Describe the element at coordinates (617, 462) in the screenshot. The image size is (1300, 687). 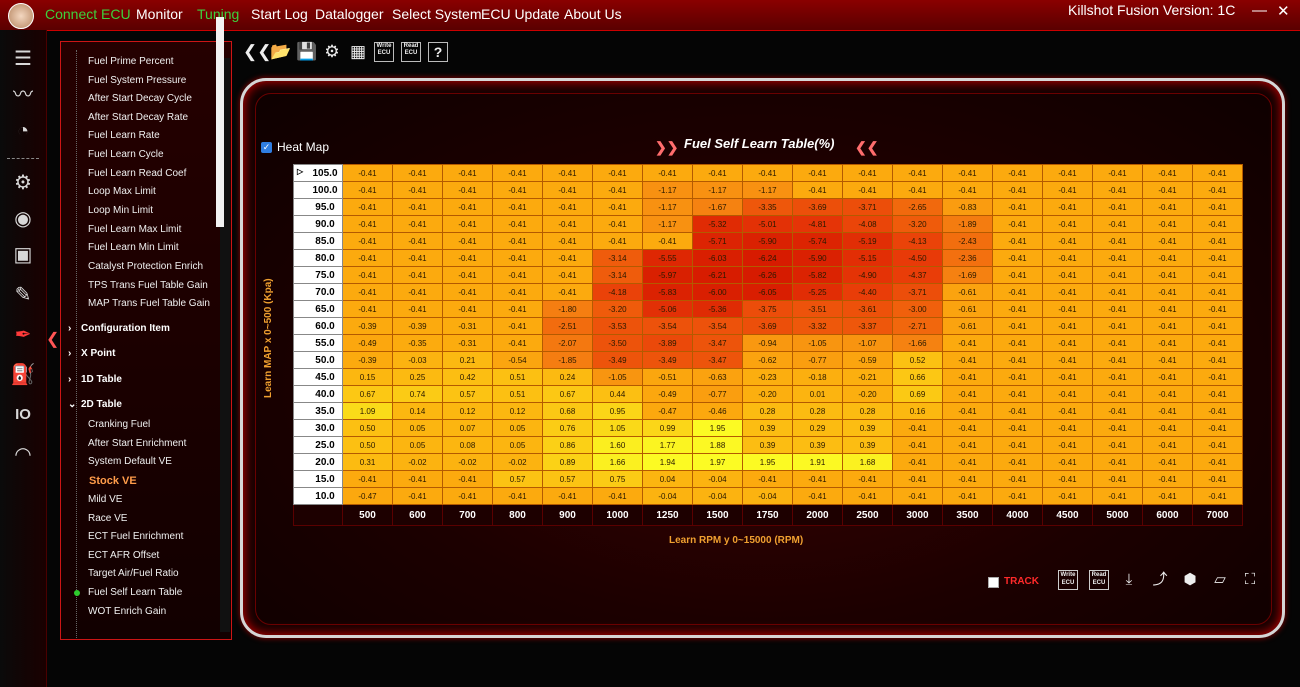
I see `table-cell: 1.66` at that location.